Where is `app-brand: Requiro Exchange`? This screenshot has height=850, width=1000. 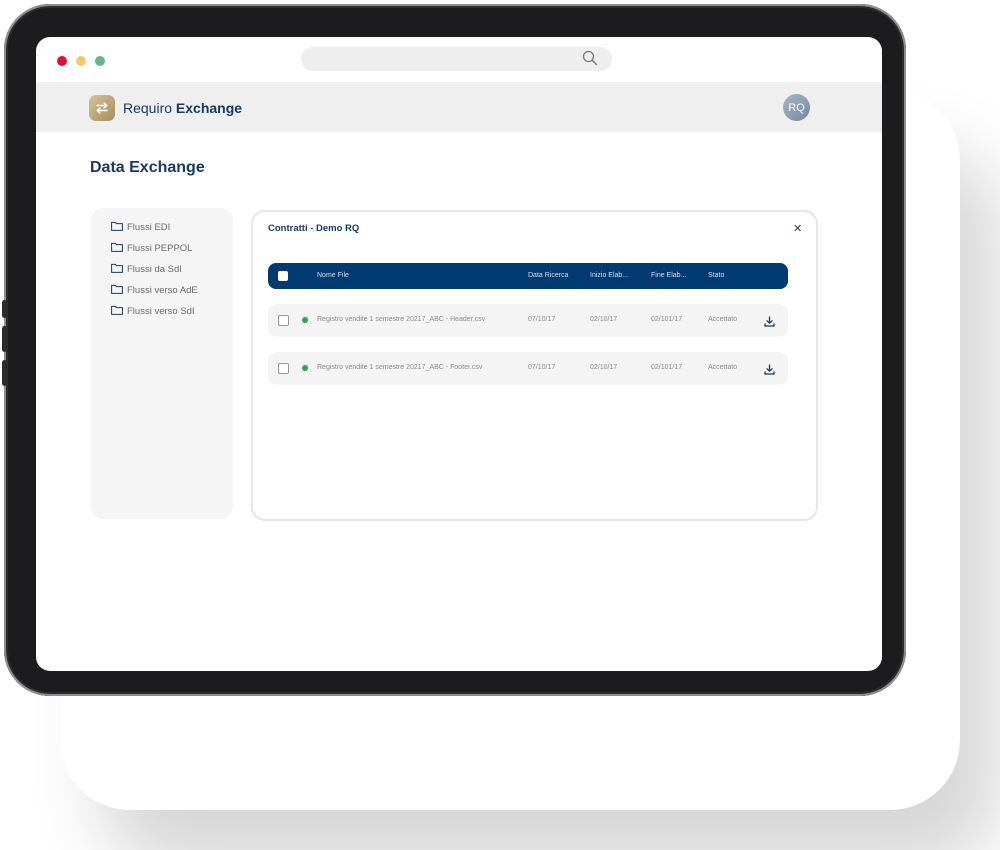
app-brand: Requiro Exchange is located at coordinates (182, 108).